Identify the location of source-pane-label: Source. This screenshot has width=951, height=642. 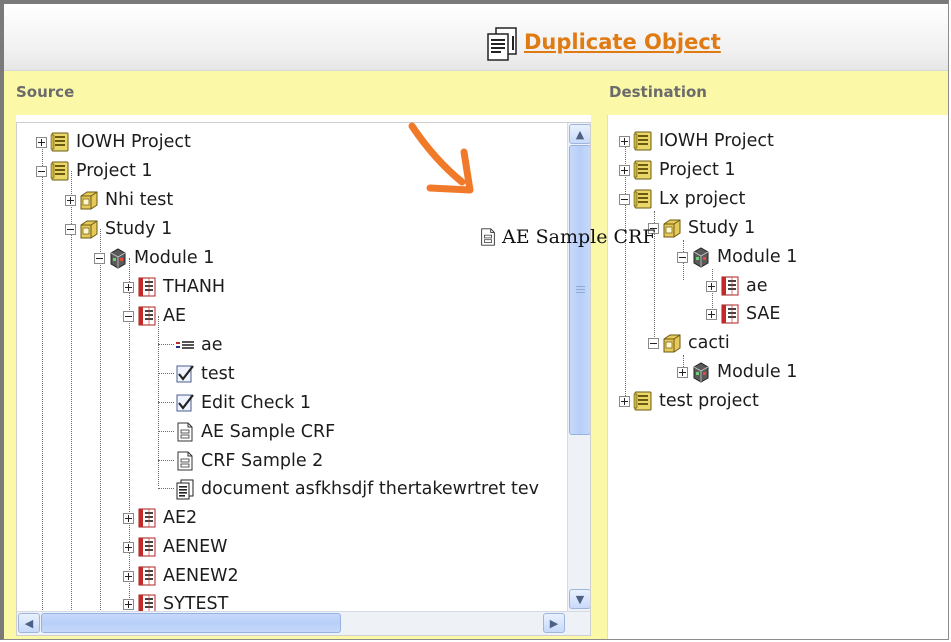
(45, 92).